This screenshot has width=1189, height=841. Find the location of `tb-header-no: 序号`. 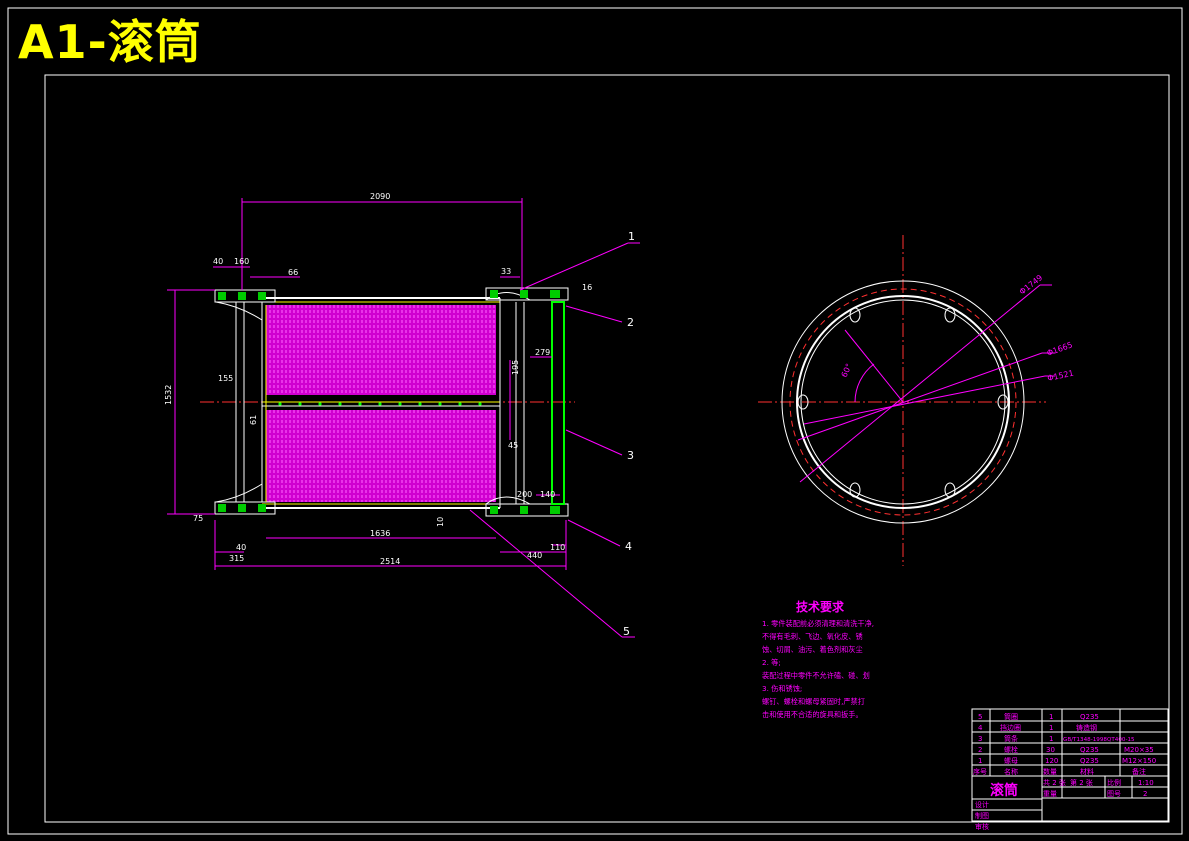

tb-header-no: 序号 is located at coordinates (980, 771).